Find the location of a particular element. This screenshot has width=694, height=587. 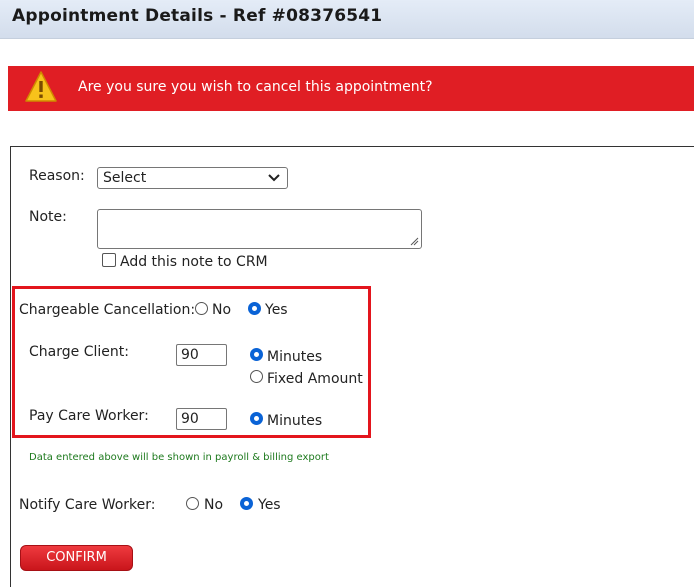

chevron-down-icon is located at coordinates (274, 178).